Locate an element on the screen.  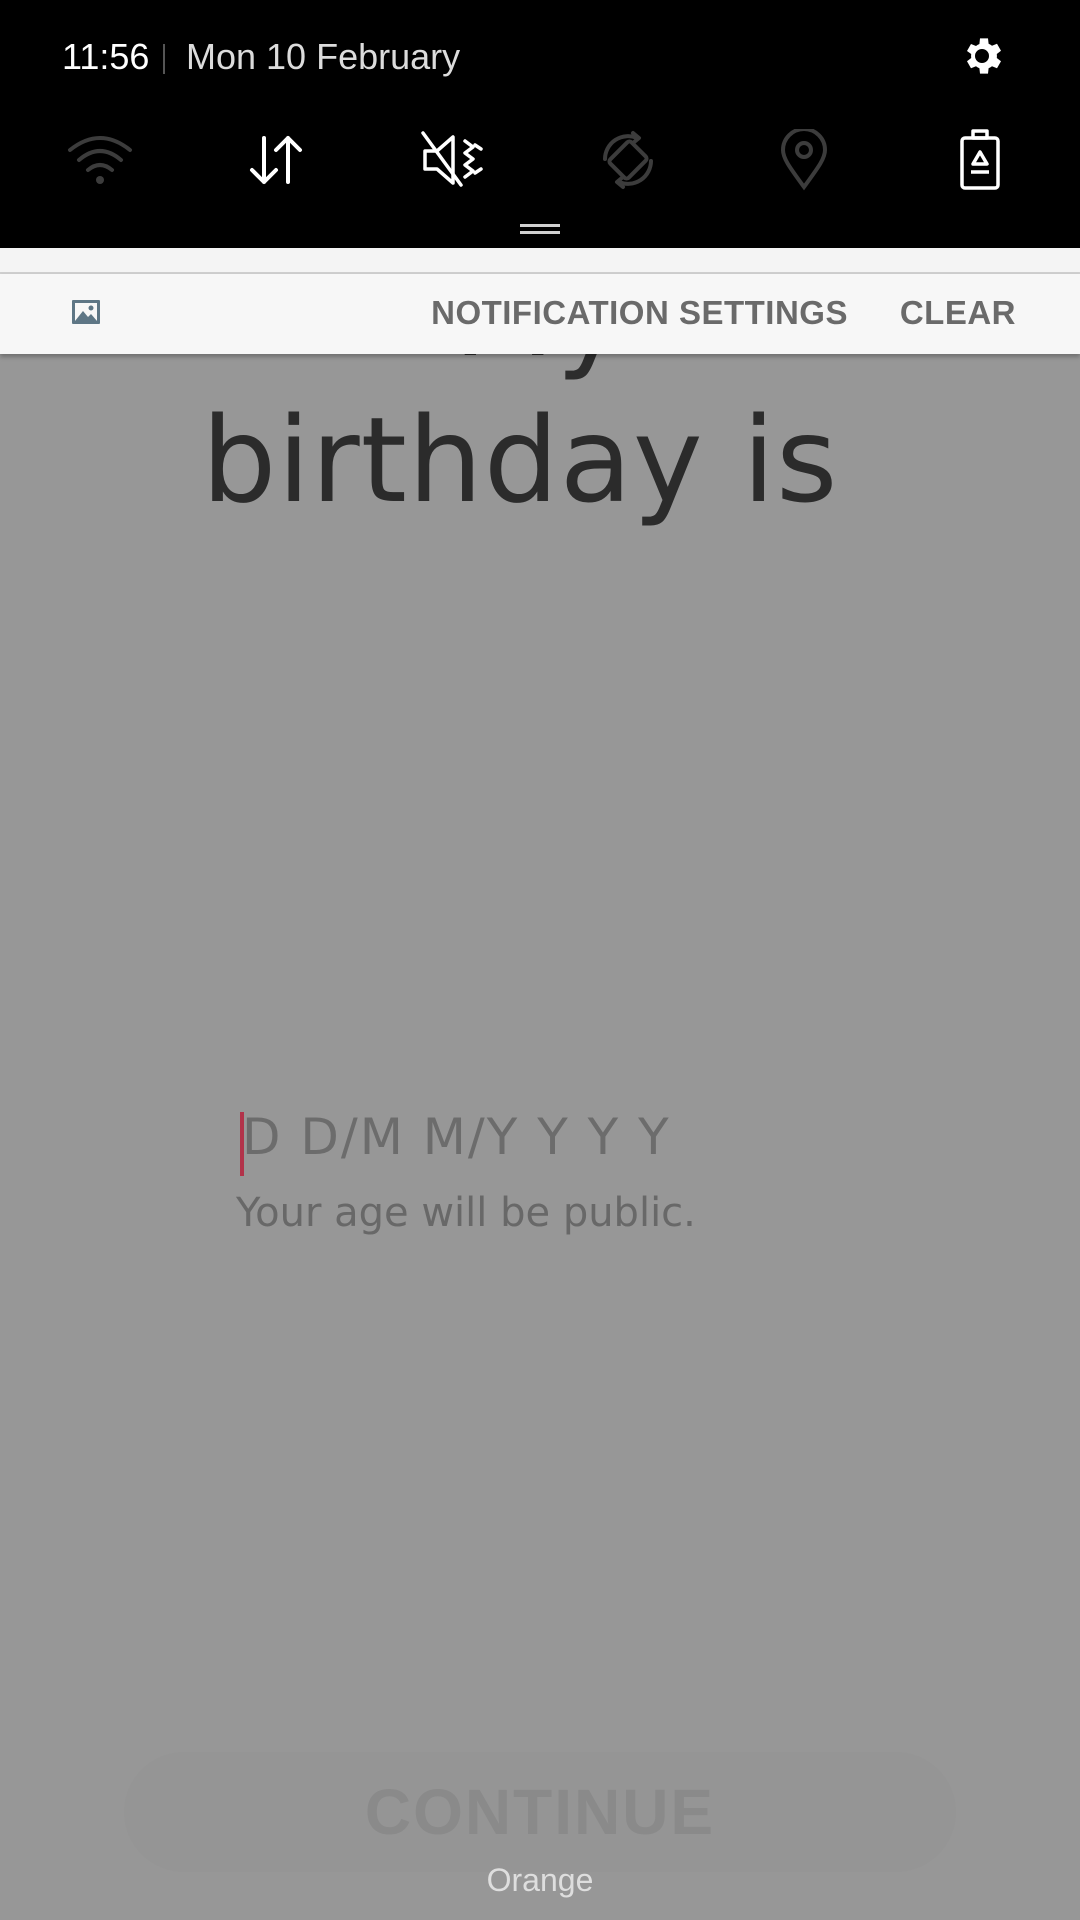
carrier-label: Orange is located at coordinates (540, 1880).